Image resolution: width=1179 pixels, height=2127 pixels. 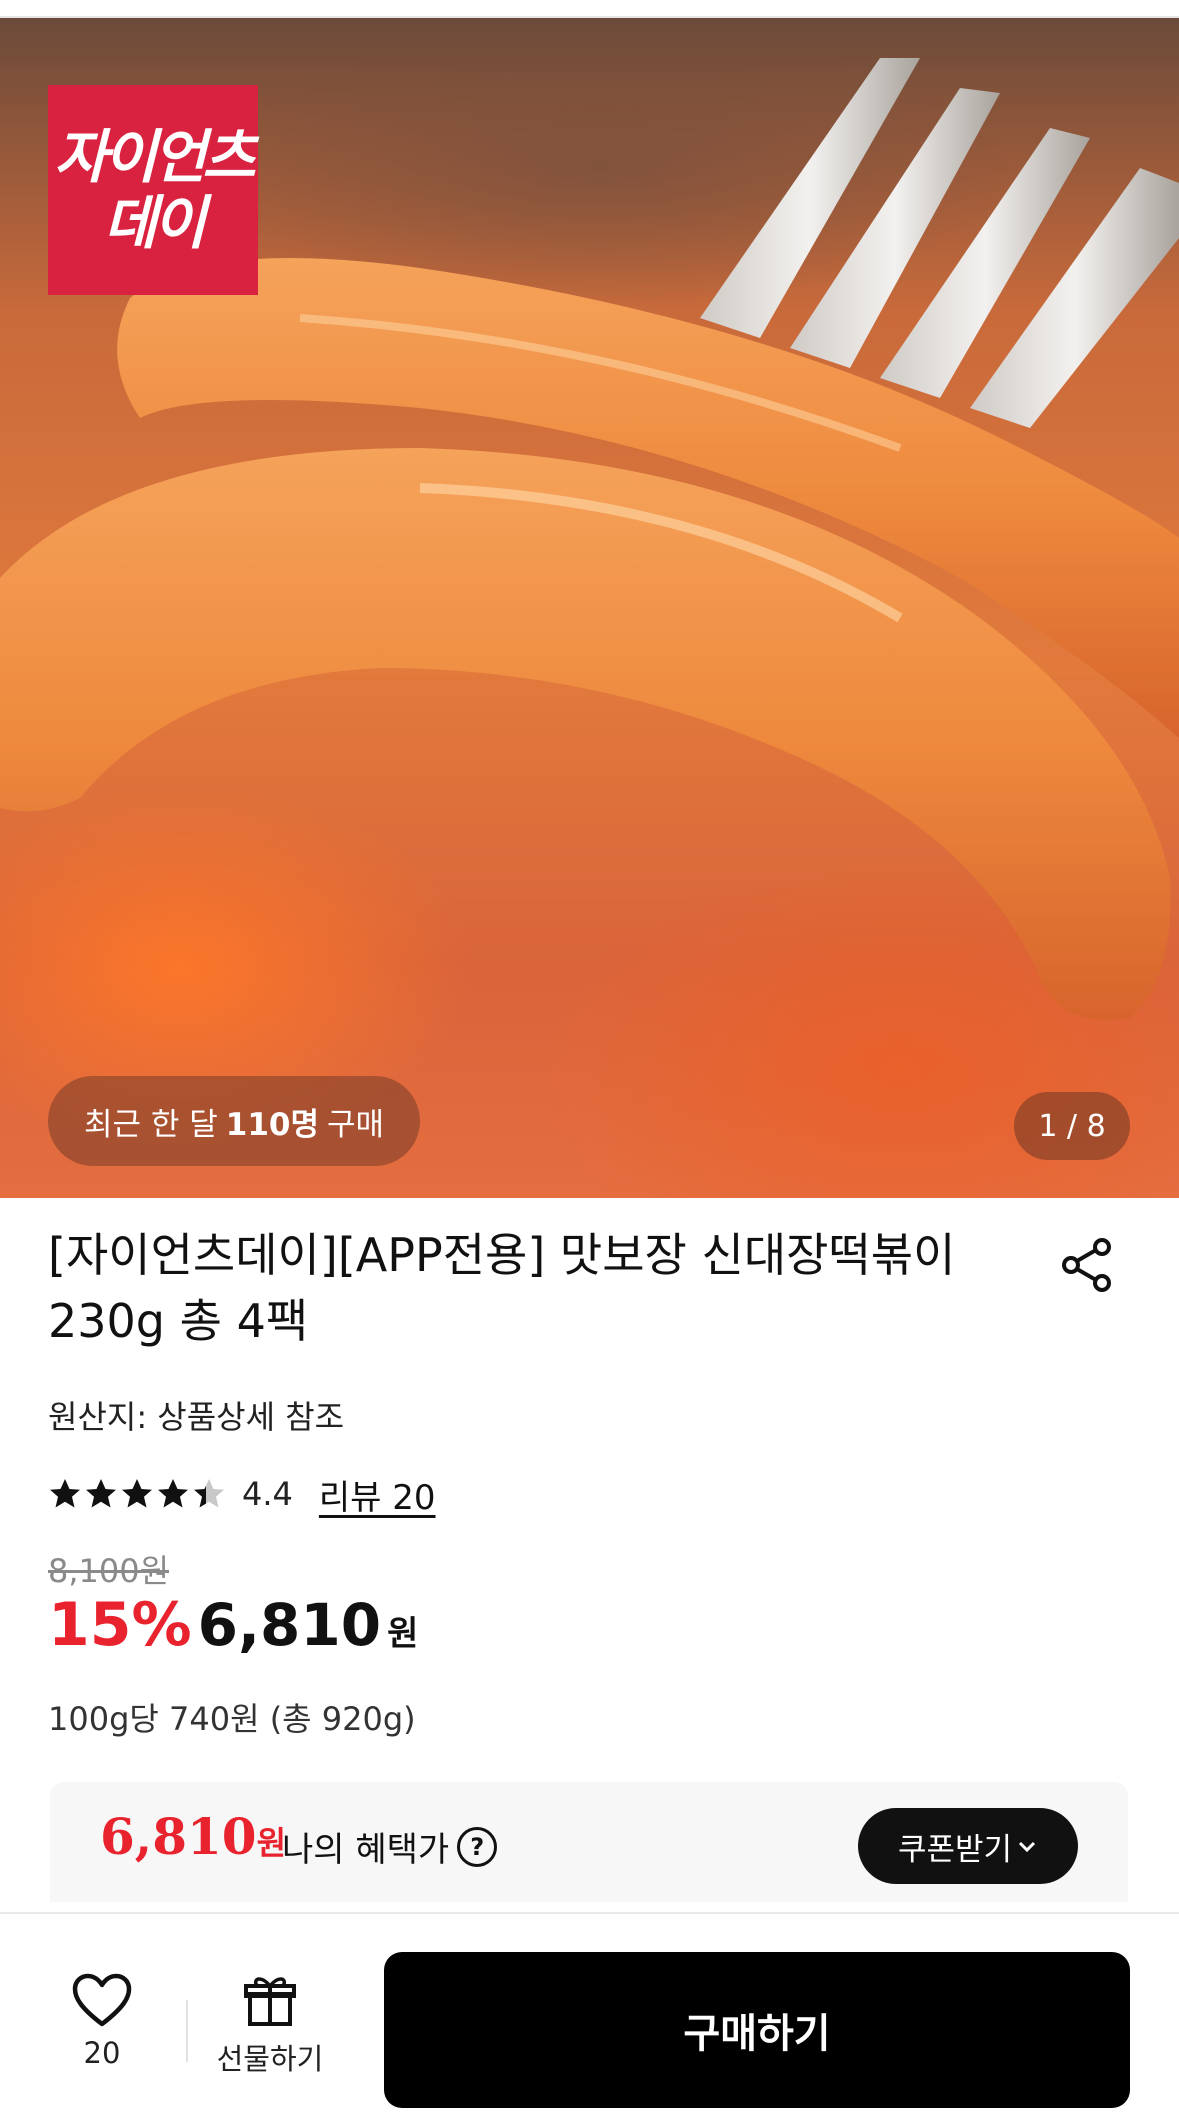 I want to click on unit-price: 100g당 740원 (총 920g), so click(x=232, y=1719).